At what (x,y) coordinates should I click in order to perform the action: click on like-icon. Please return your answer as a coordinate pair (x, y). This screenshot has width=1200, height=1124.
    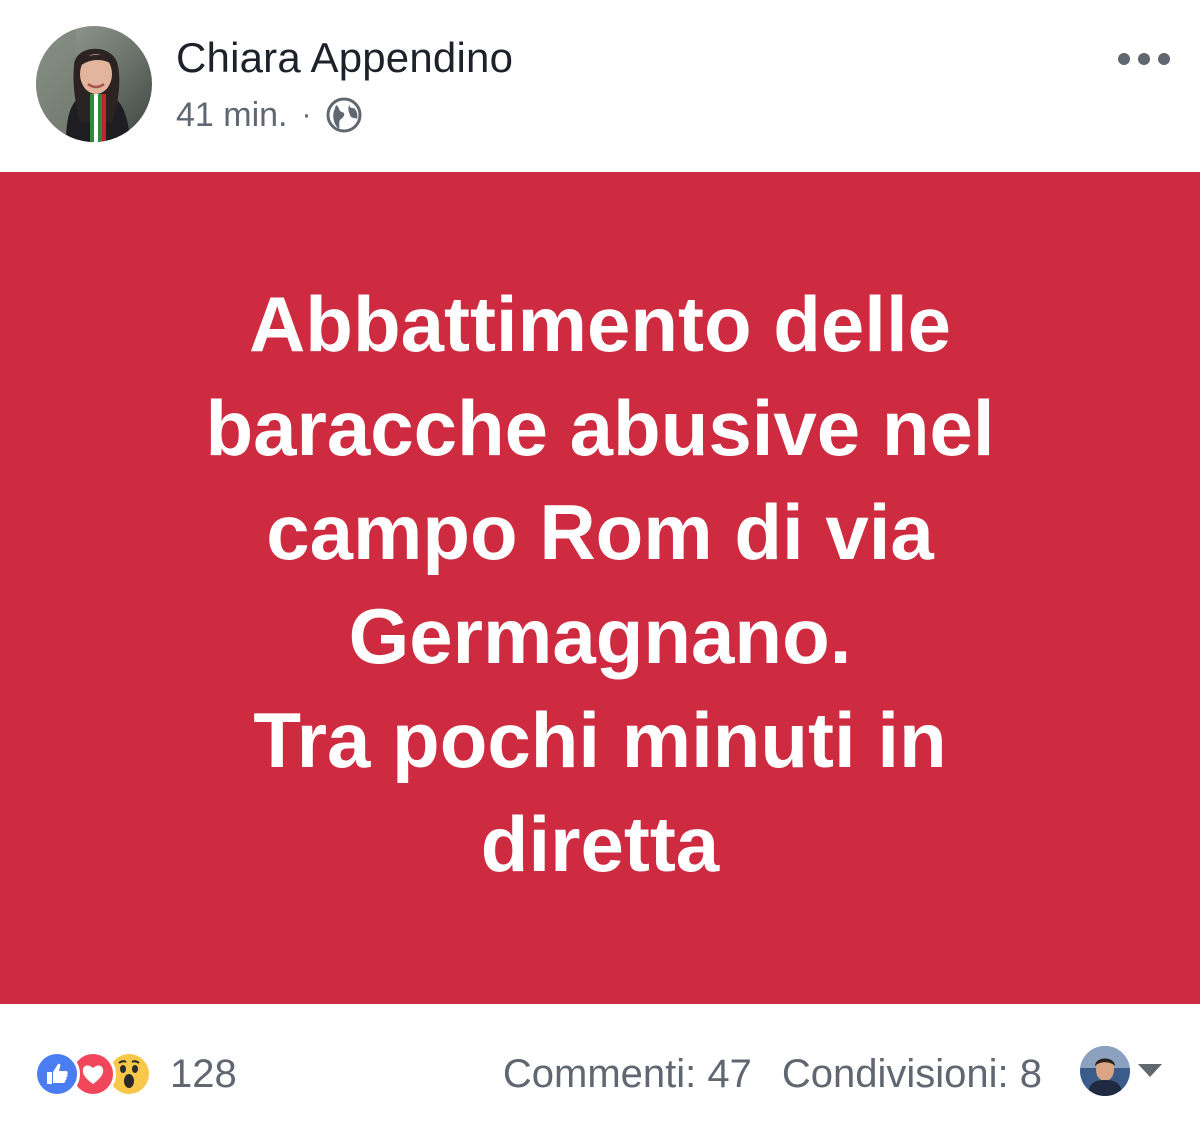
    Looking at the image, I should click on (57, 1074).